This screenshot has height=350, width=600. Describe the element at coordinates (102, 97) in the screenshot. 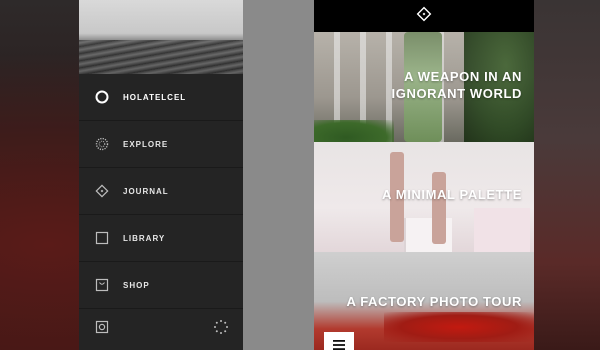

I see `circle-icon` at that location.